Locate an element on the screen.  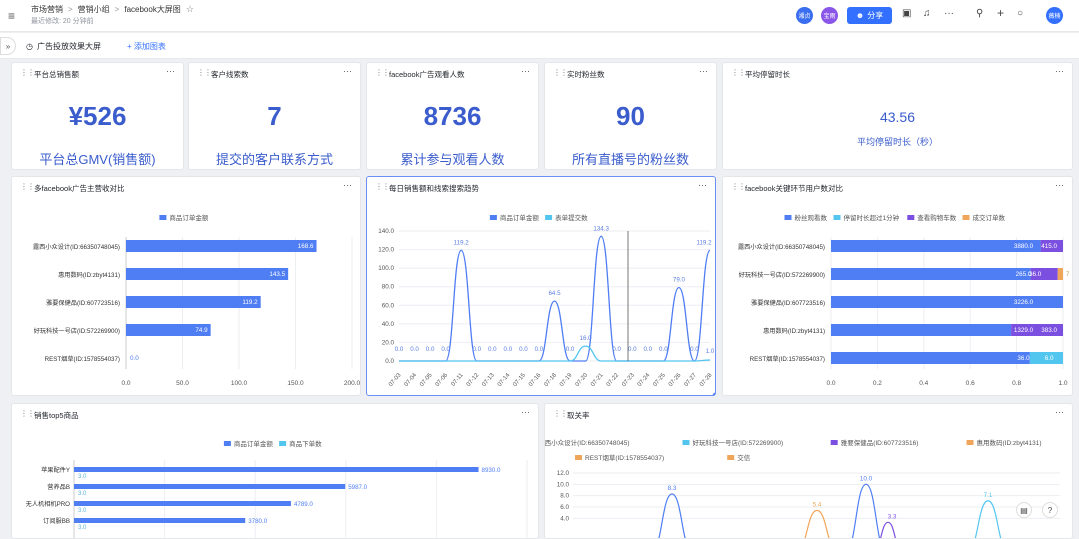
x-tick-label: 200.0 is located at coordinates (352, 383).